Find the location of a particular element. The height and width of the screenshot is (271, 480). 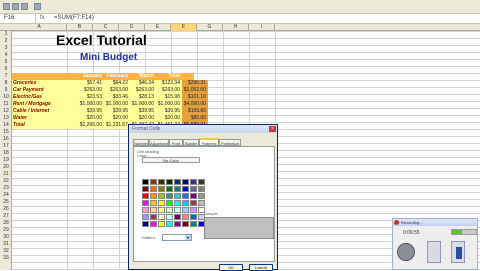

row-header-9: 9 is located at coordinates (6, 90).